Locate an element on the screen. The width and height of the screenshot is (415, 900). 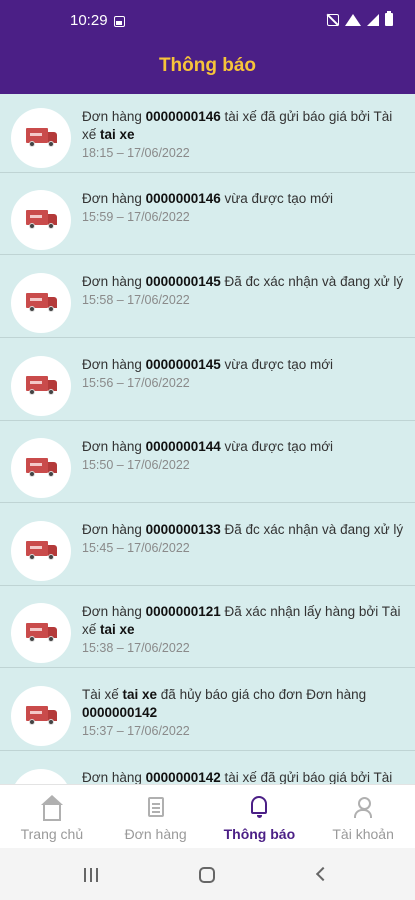
notification-message: Đơn hàng 0000000144 vừa được tạo mới is located at coordinates (244, 447).